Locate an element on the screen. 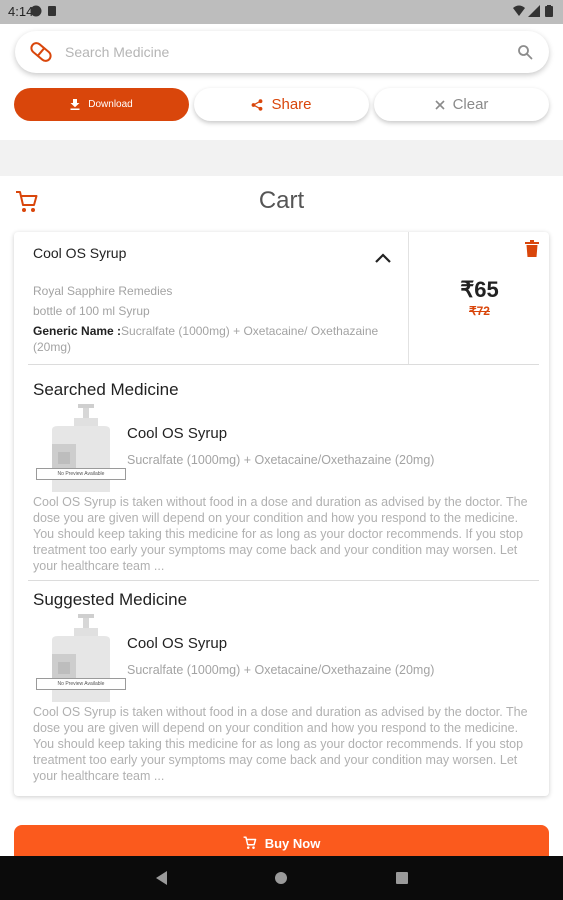  clear-label: Clear is located at coordinates (470, 104).